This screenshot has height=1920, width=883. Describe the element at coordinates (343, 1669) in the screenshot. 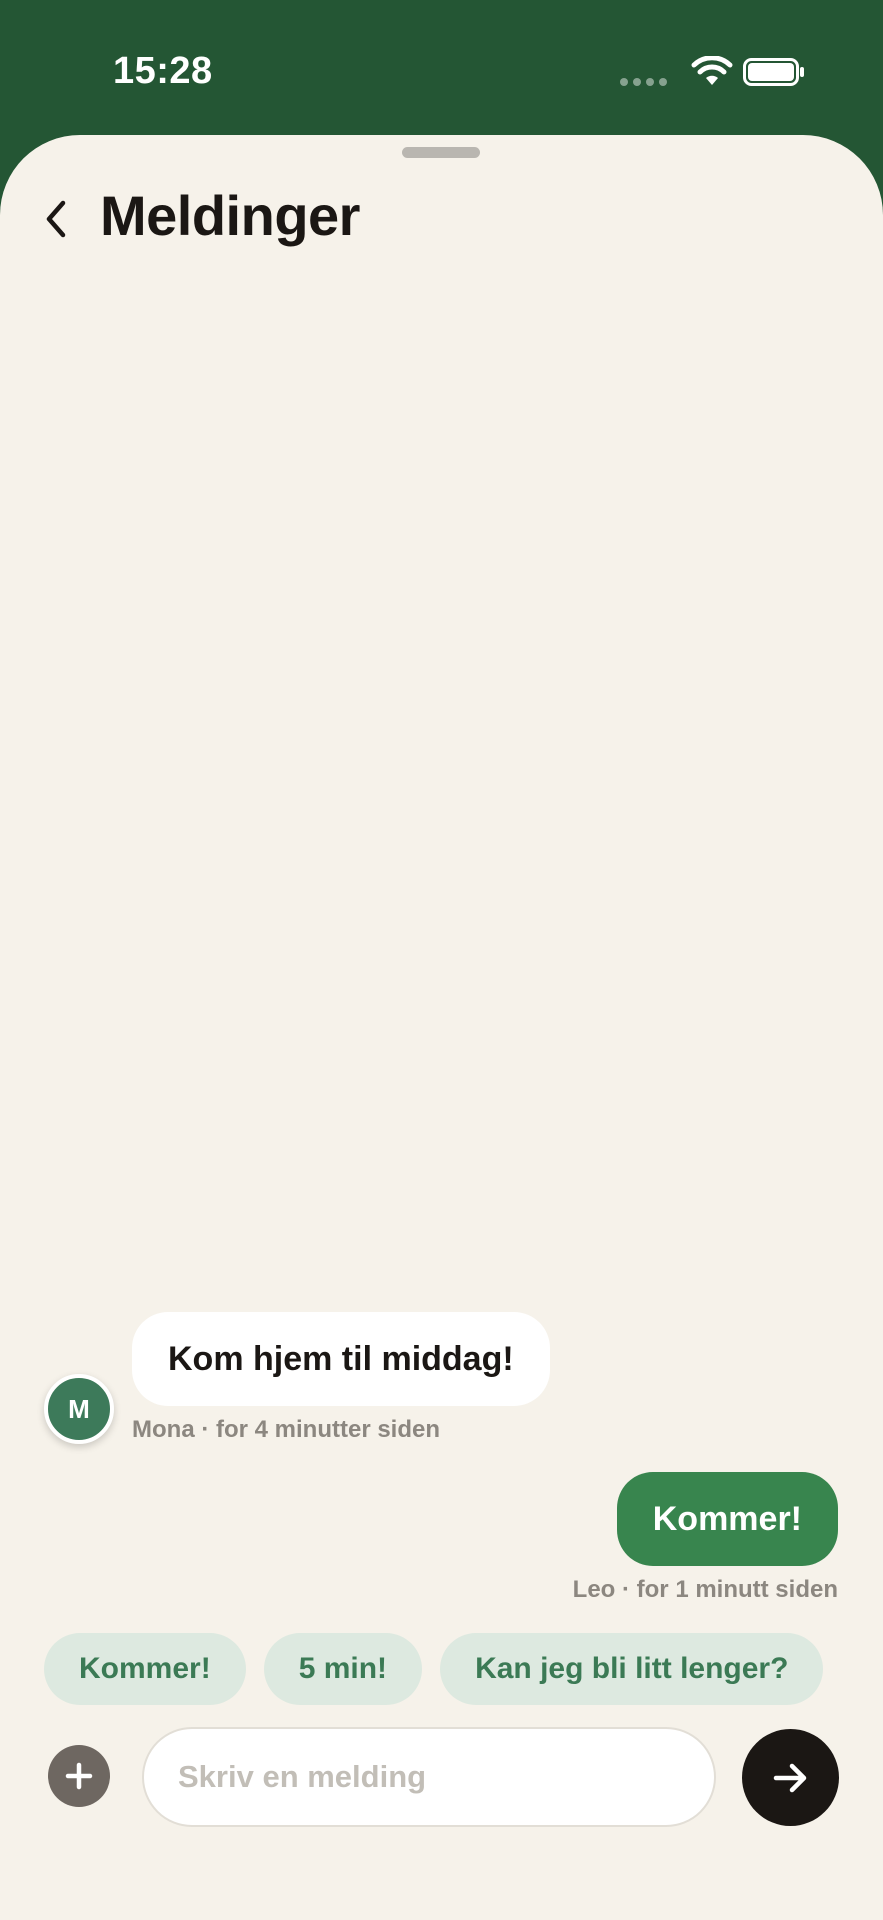

I see `quick-reply-chip: 5 min!` at that location.